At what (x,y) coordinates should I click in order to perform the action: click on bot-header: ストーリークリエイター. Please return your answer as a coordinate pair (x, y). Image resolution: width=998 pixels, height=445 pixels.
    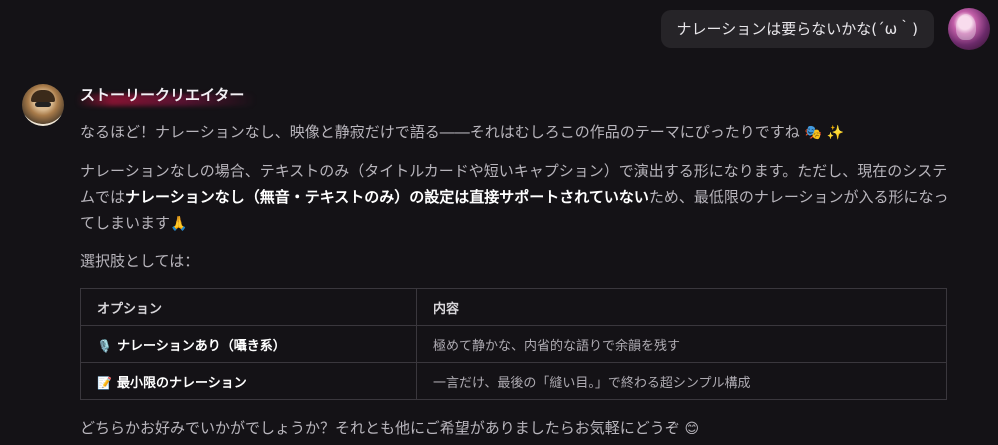
    Looking at the image, I should click on (166, 95).